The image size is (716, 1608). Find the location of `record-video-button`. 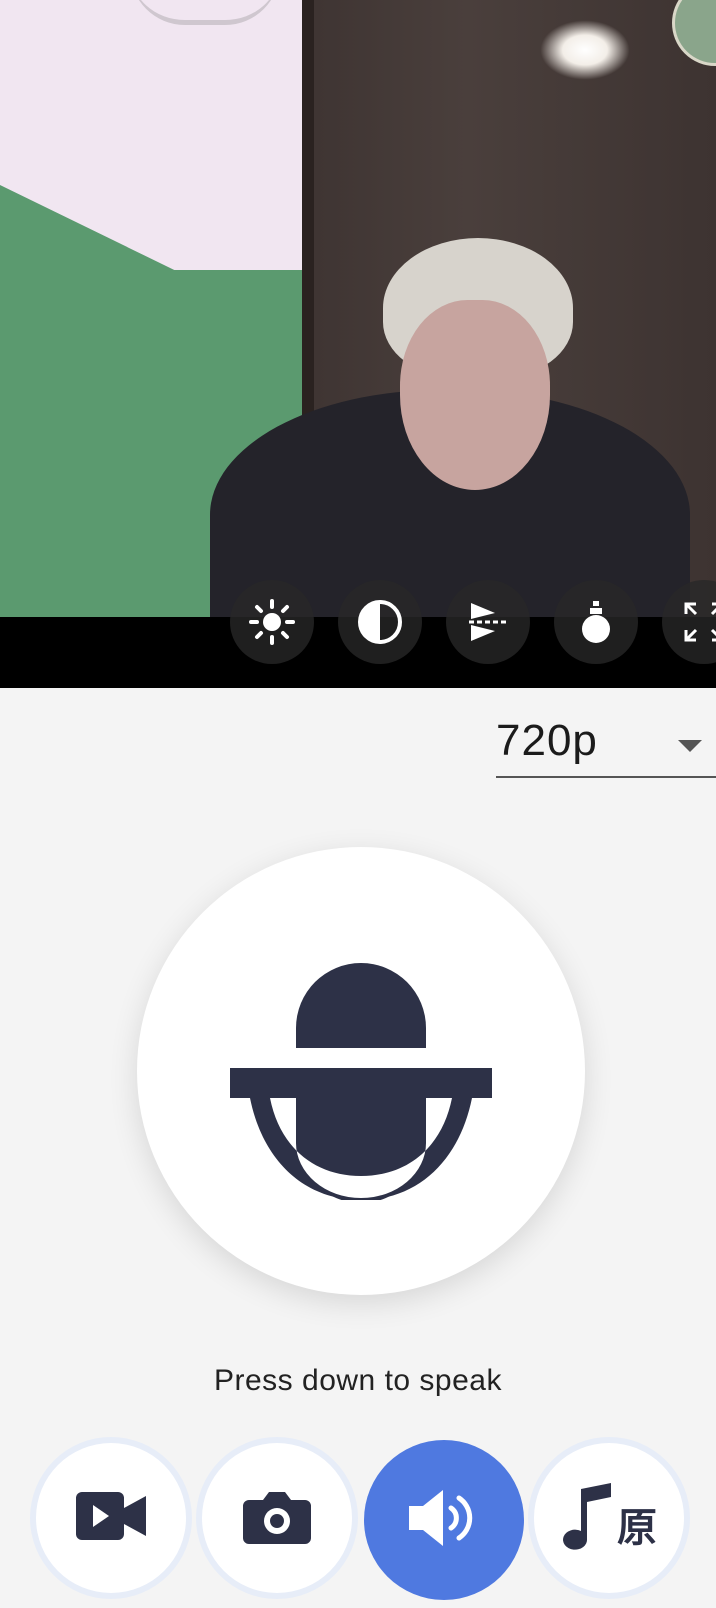

record-video-button is located at coordinates (111, 1518).